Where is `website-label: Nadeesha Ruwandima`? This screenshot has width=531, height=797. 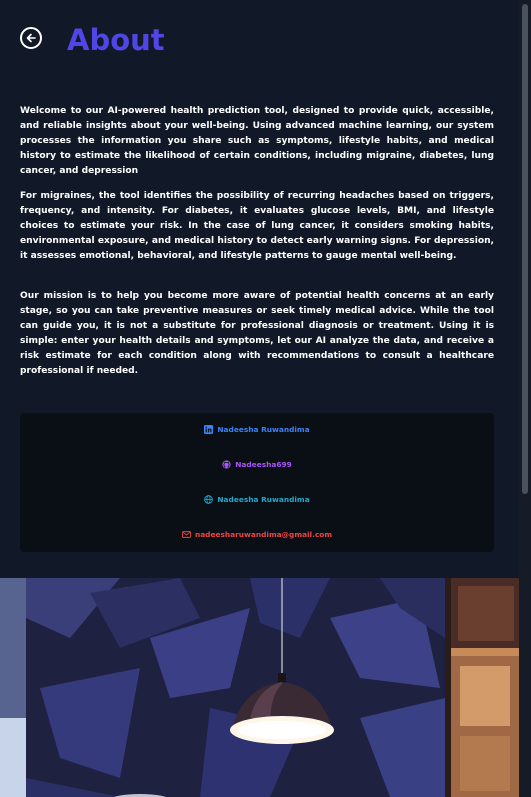 website-label: Nadeesha Ruwandima is located at coordinates (263, 499).